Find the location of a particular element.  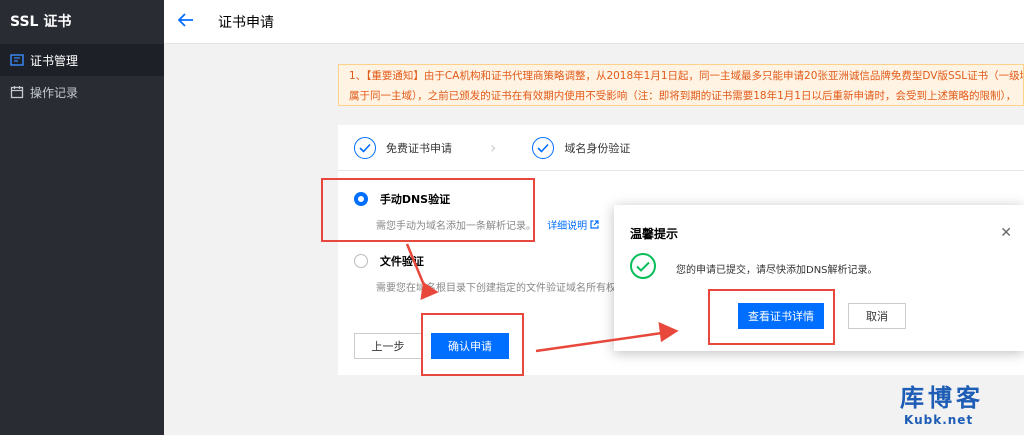

watermark: 库博客 Kubk.net is located at coordinates (960, 402).